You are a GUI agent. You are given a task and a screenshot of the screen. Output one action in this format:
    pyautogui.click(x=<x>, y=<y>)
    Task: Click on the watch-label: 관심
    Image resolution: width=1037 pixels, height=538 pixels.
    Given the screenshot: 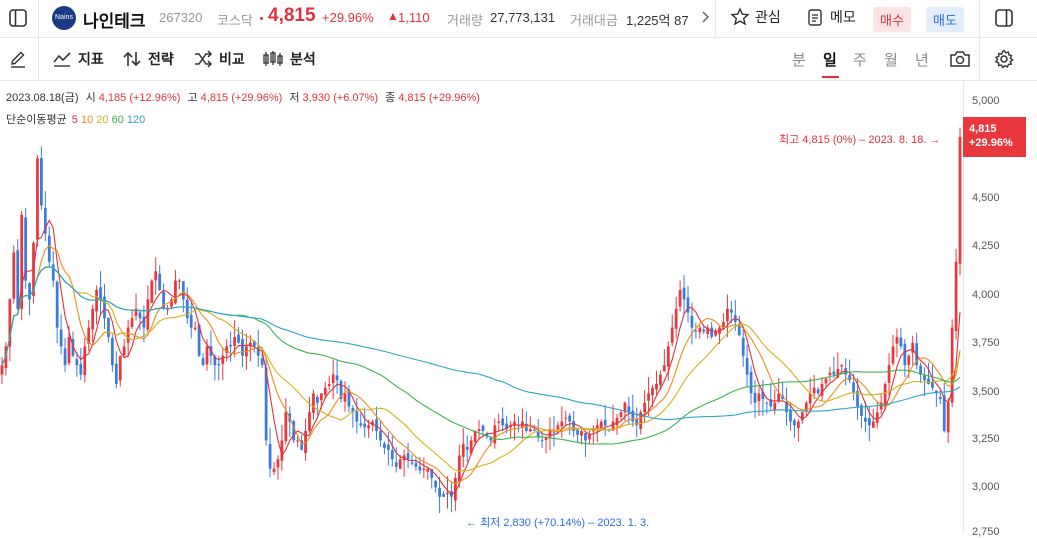 What is the action you would take?
    pyautogui.click(x=768, y=17)
    